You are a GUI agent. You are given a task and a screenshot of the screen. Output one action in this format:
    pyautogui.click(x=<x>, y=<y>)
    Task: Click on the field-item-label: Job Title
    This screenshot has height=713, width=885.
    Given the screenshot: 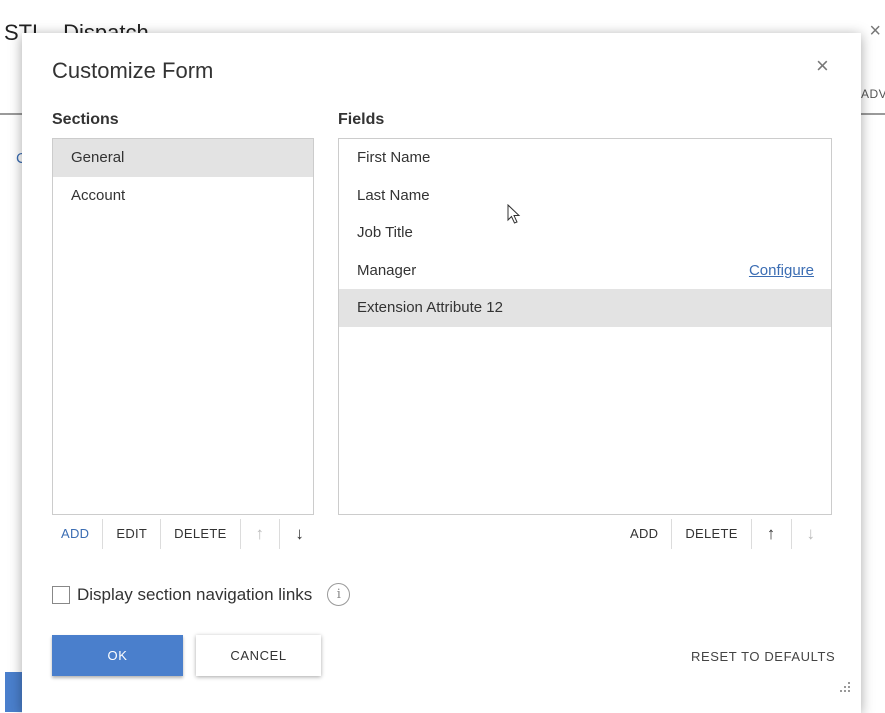 What is the action you would take?
    pyautogui.click(x=385, y=232)
    